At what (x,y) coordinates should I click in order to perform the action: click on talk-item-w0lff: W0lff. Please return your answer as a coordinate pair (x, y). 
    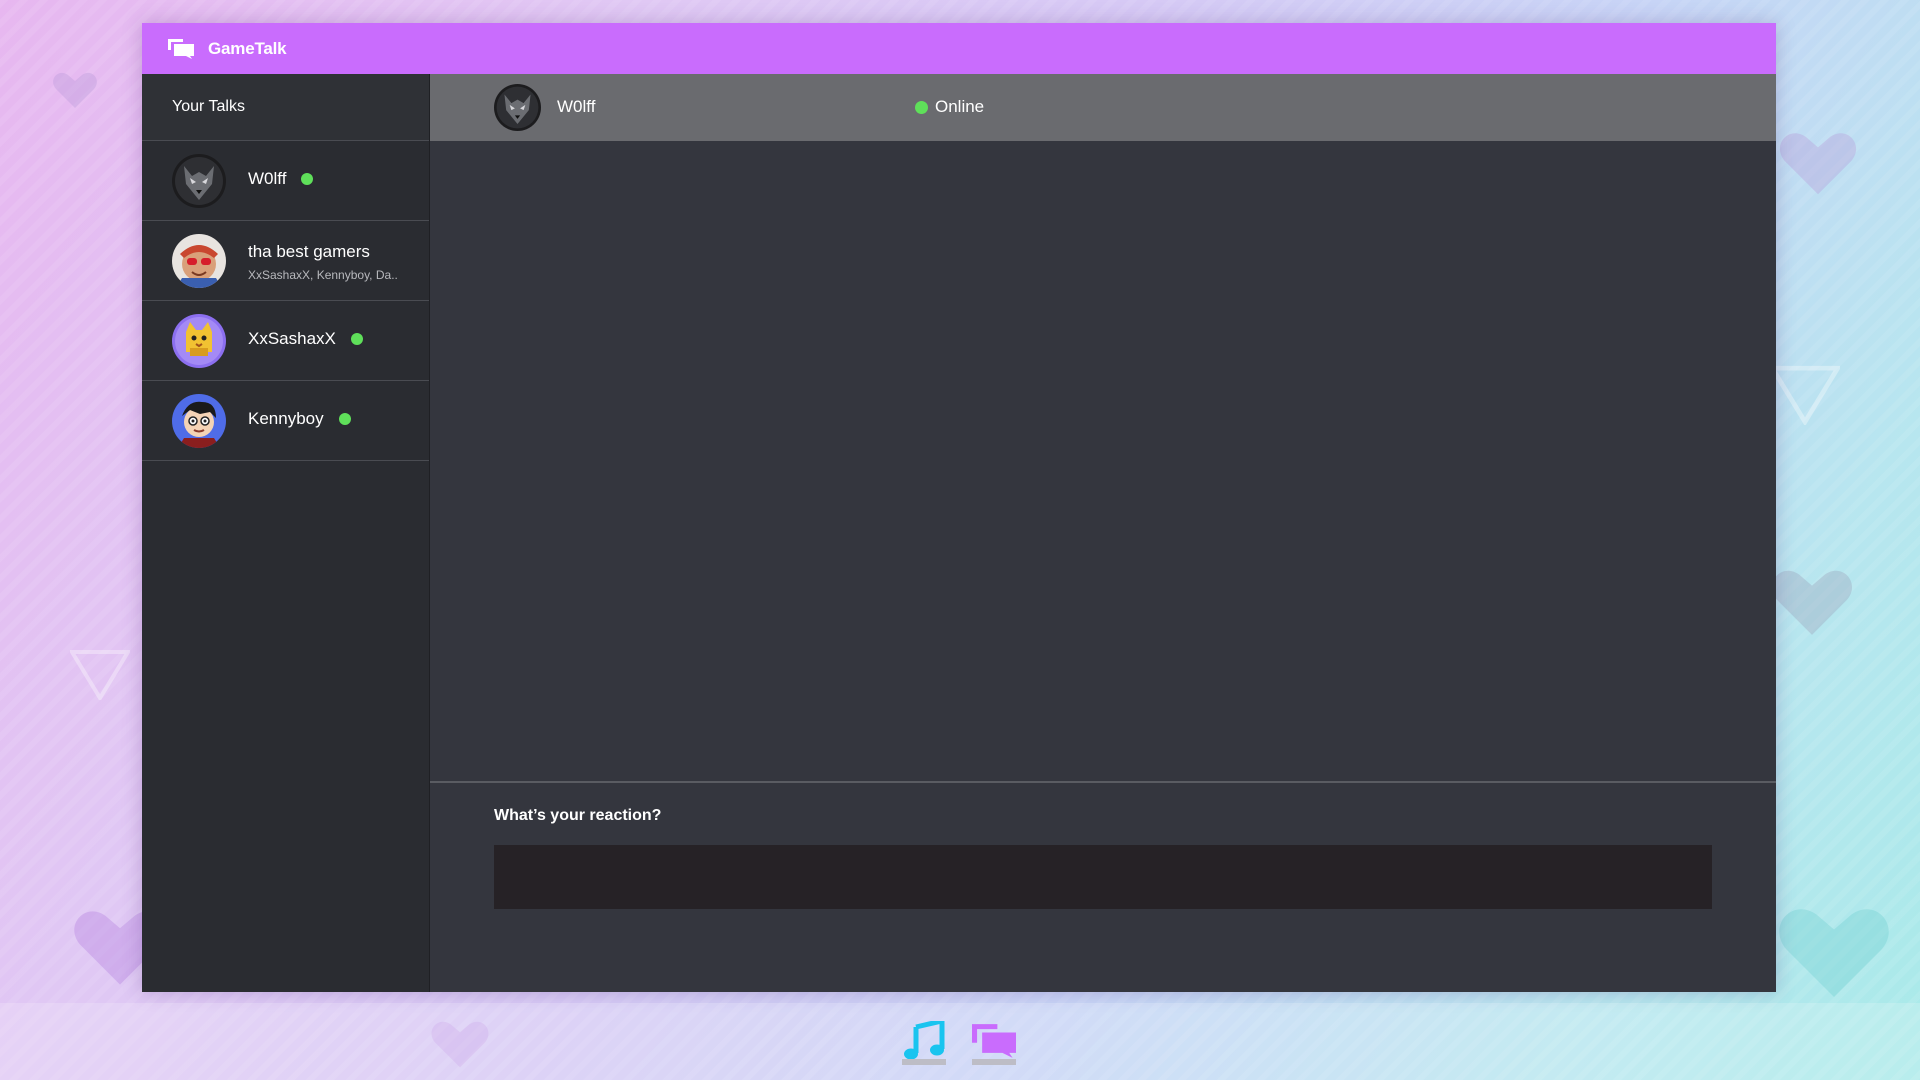
    Looking at the image, I should click on (285, 181).